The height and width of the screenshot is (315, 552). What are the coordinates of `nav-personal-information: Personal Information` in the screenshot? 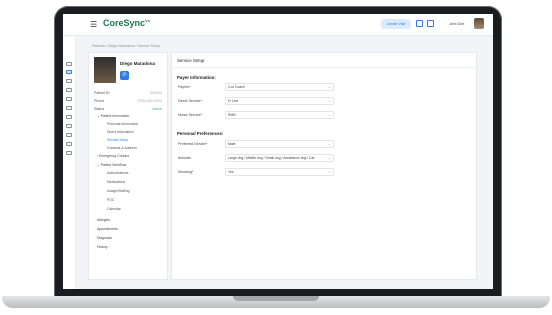 It's located at (122, 124).